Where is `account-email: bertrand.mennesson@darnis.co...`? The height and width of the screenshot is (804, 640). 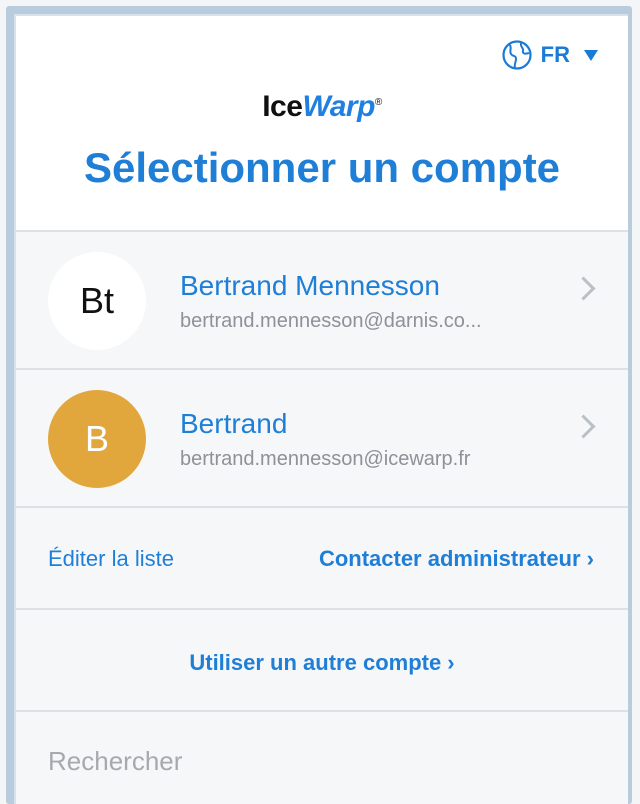
account-email: bertrand.mennesson@darnis.co... is located at coordinates (331, 321).